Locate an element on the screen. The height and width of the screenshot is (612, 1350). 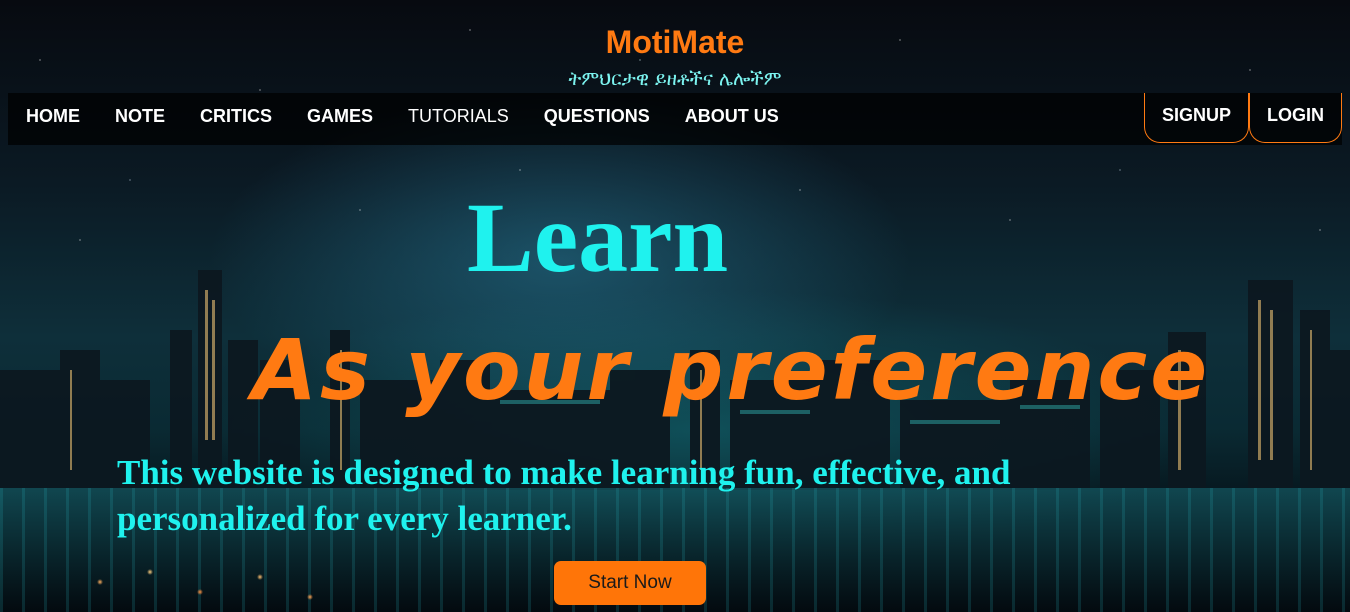
dock-lights is located at coordinates (220, 582).